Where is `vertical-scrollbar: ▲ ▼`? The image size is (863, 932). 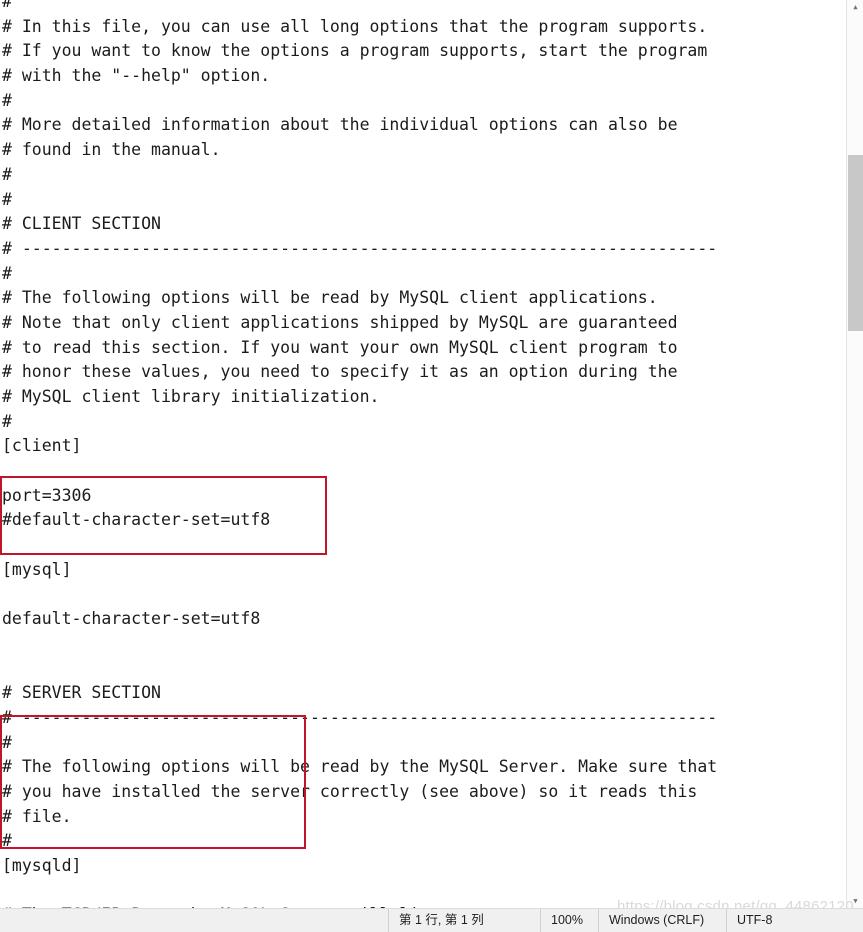
vertical-scrollbar: ▲ ▼ is located at coordinates (854, 454).